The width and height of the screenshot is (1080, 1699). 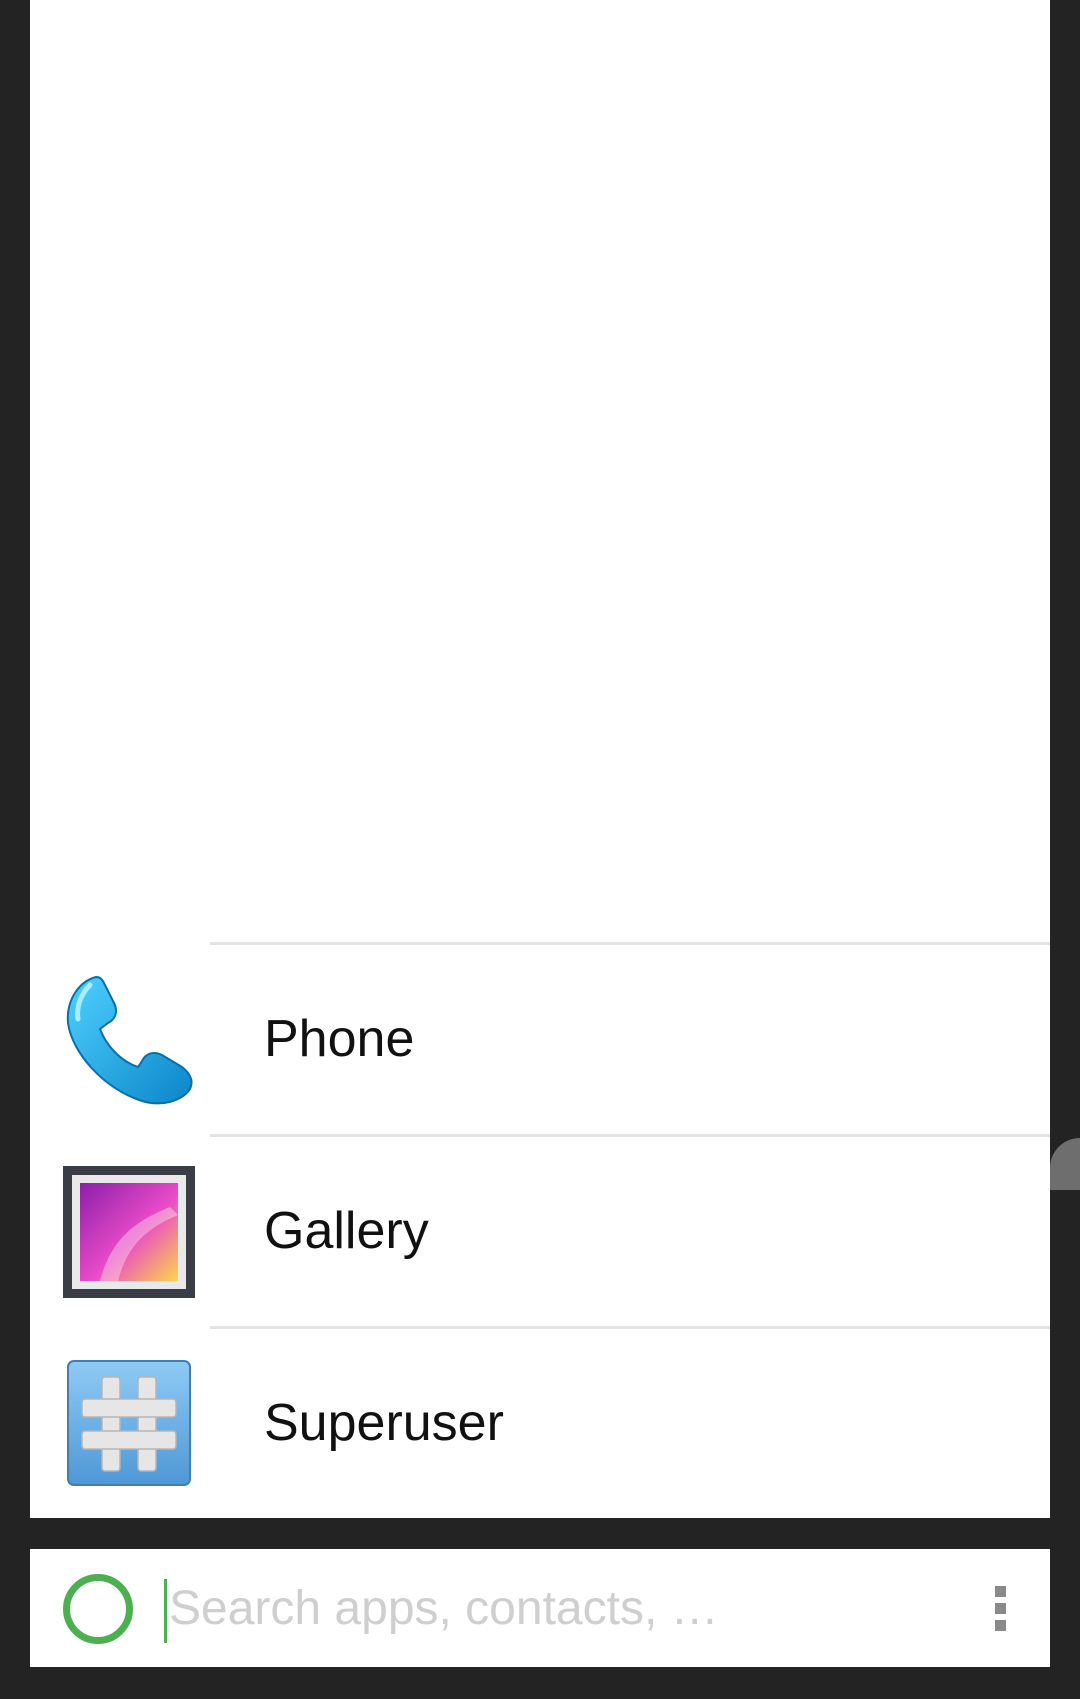 I want to click on launcher-logo-icon, so click(x=98, y=1609).